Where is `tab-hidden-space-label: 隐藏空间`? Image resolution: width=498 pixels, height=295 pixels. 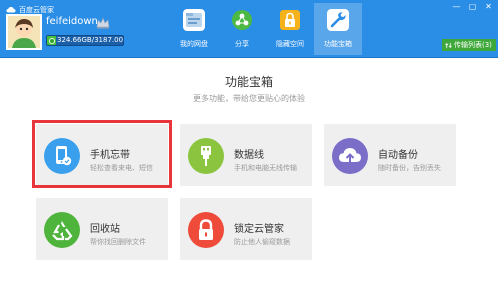 tab-hidden-space-label: 隐藏空间 is located at coordinates (290, 44).